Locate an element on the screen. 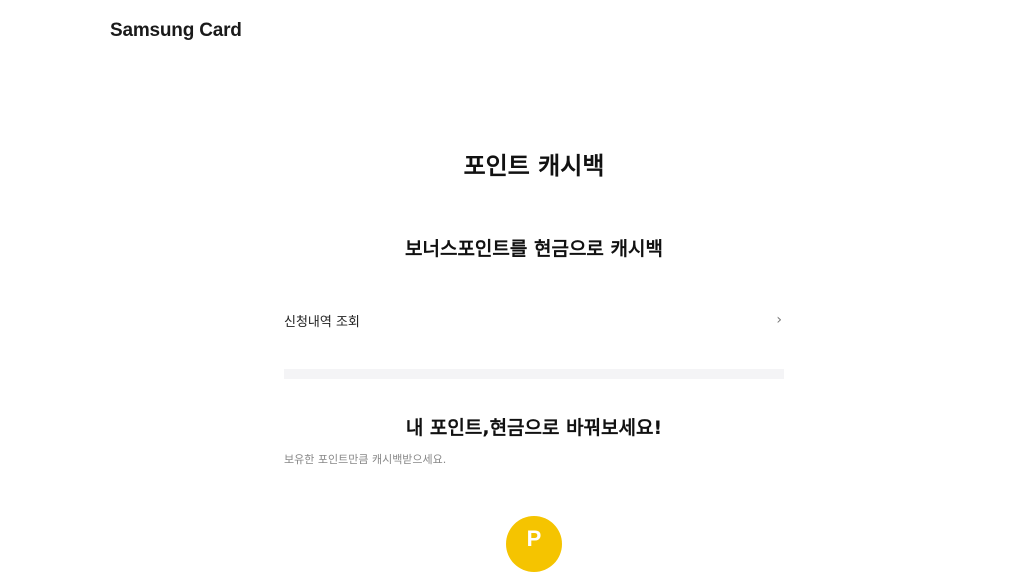 This screenshot has width=1024, height=572. header: Samsung Card is located at coordinates (176, 35).